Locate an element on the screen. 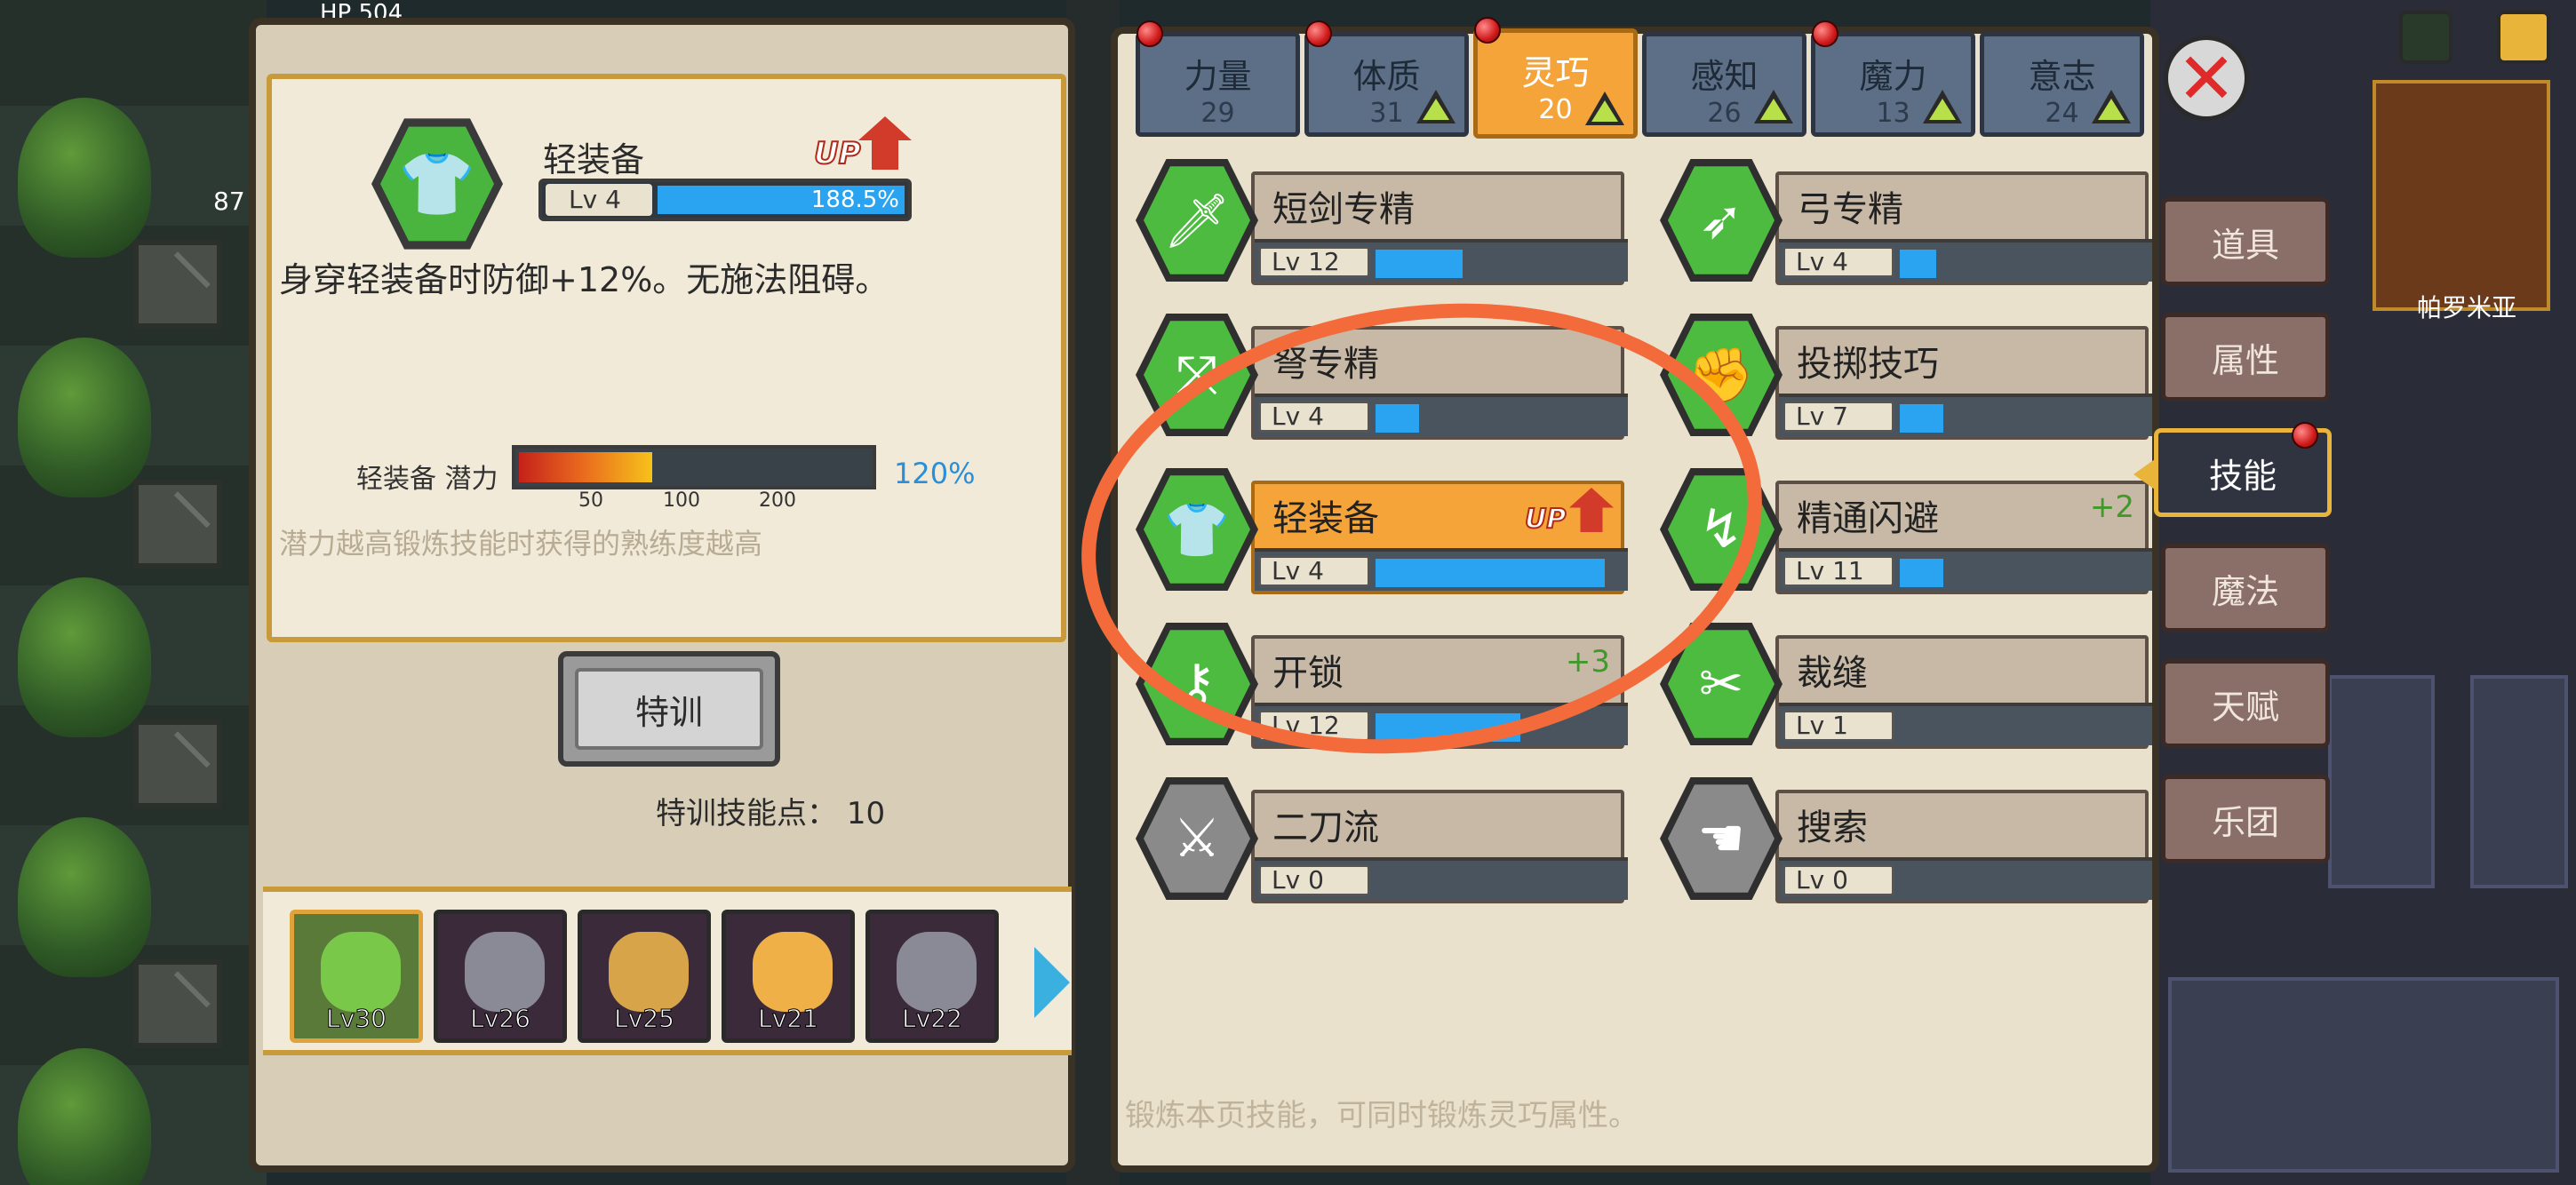 The image size is (2576, 1185). party-member-level: Lv22 is located at coordinates (933, 1019).